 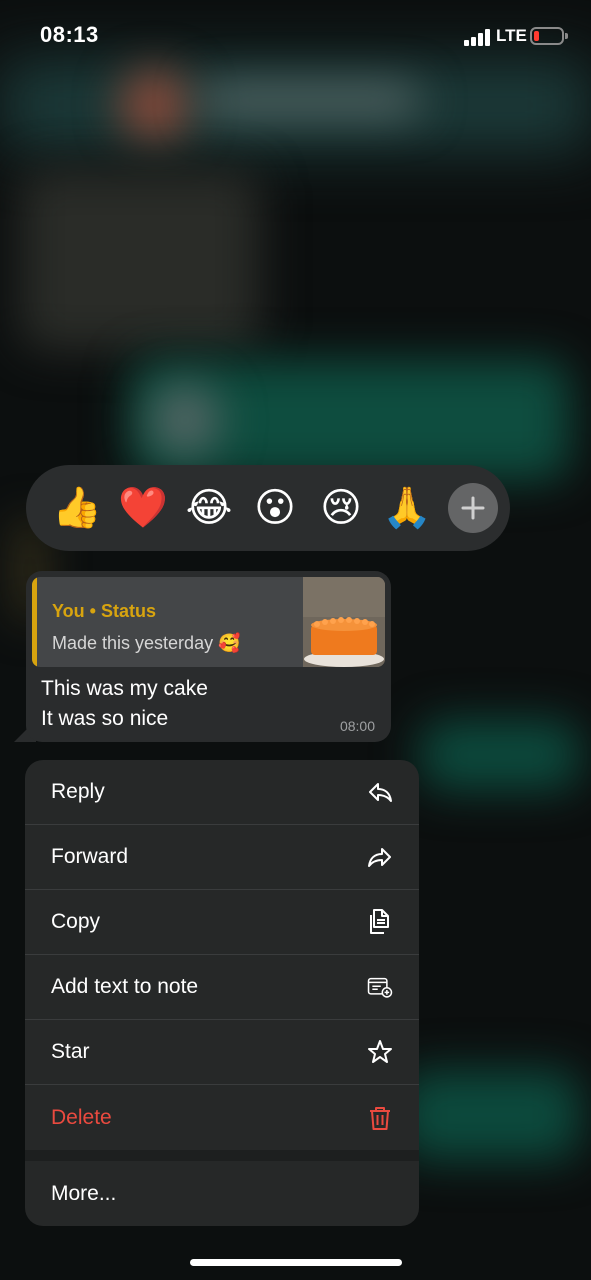 I want to click on menu-label-add-to-note: Add text to note, so click(x=125, y=986).